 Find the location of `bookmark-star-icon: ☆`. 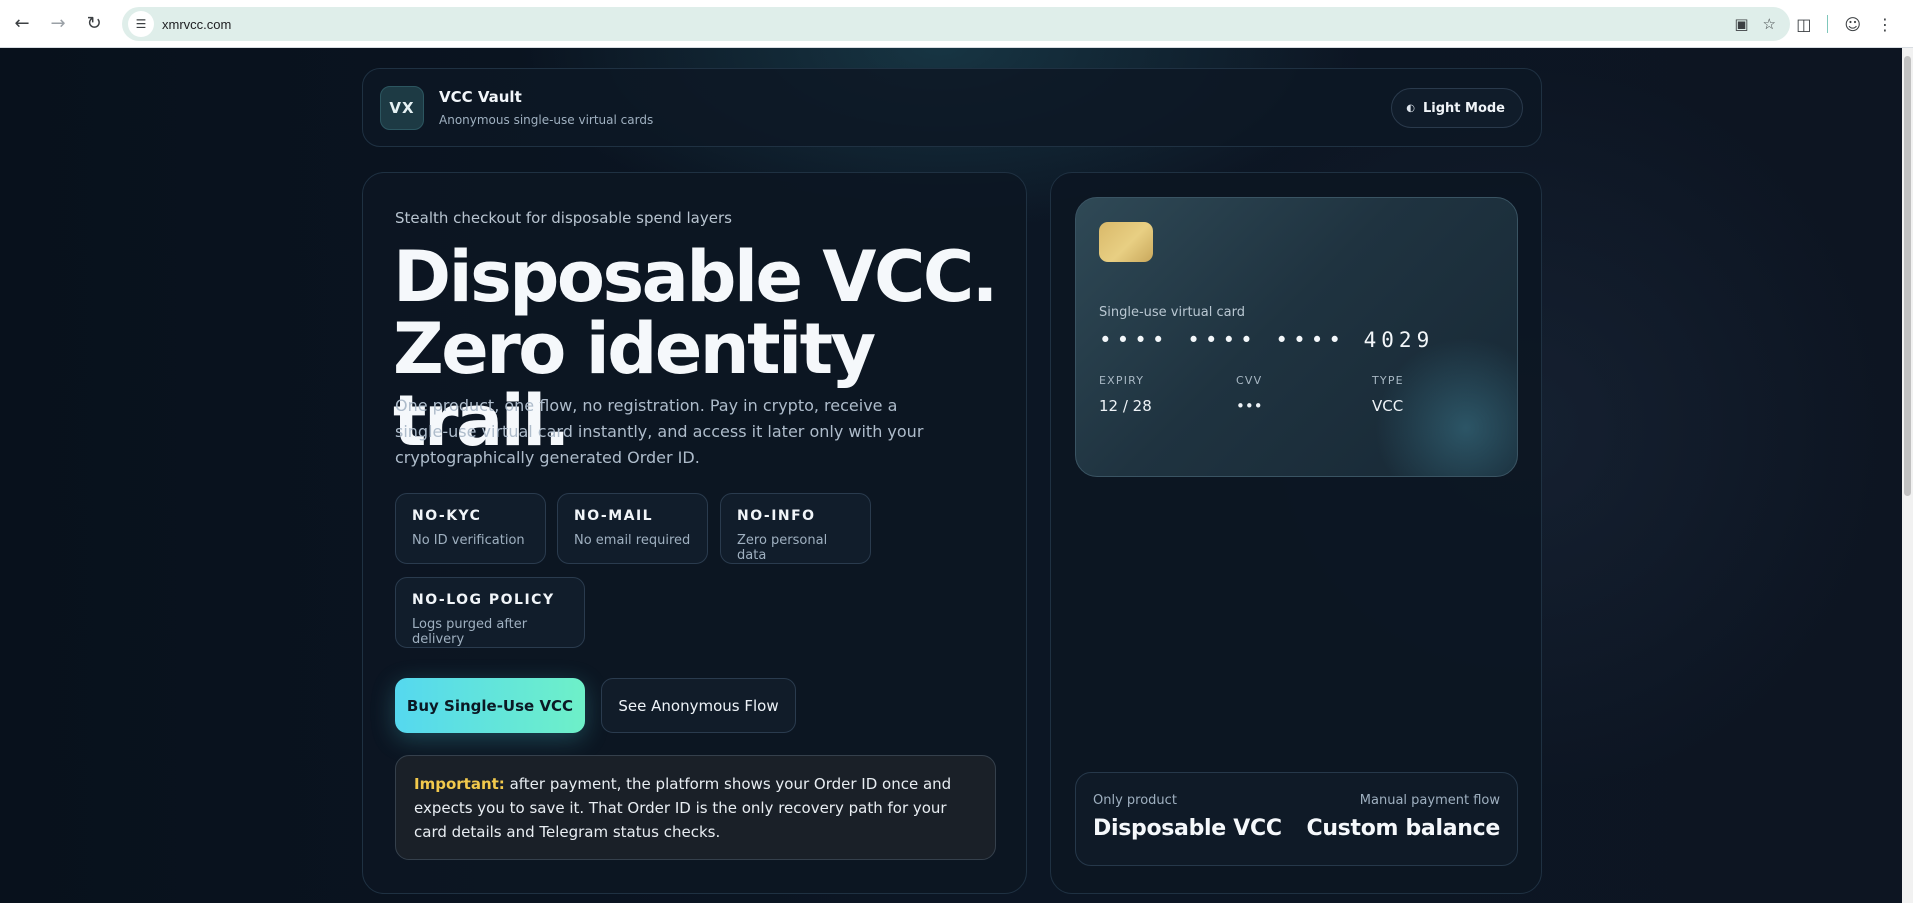

bookmark-star-icon: ☆ is located at coordinates (1769, 24).